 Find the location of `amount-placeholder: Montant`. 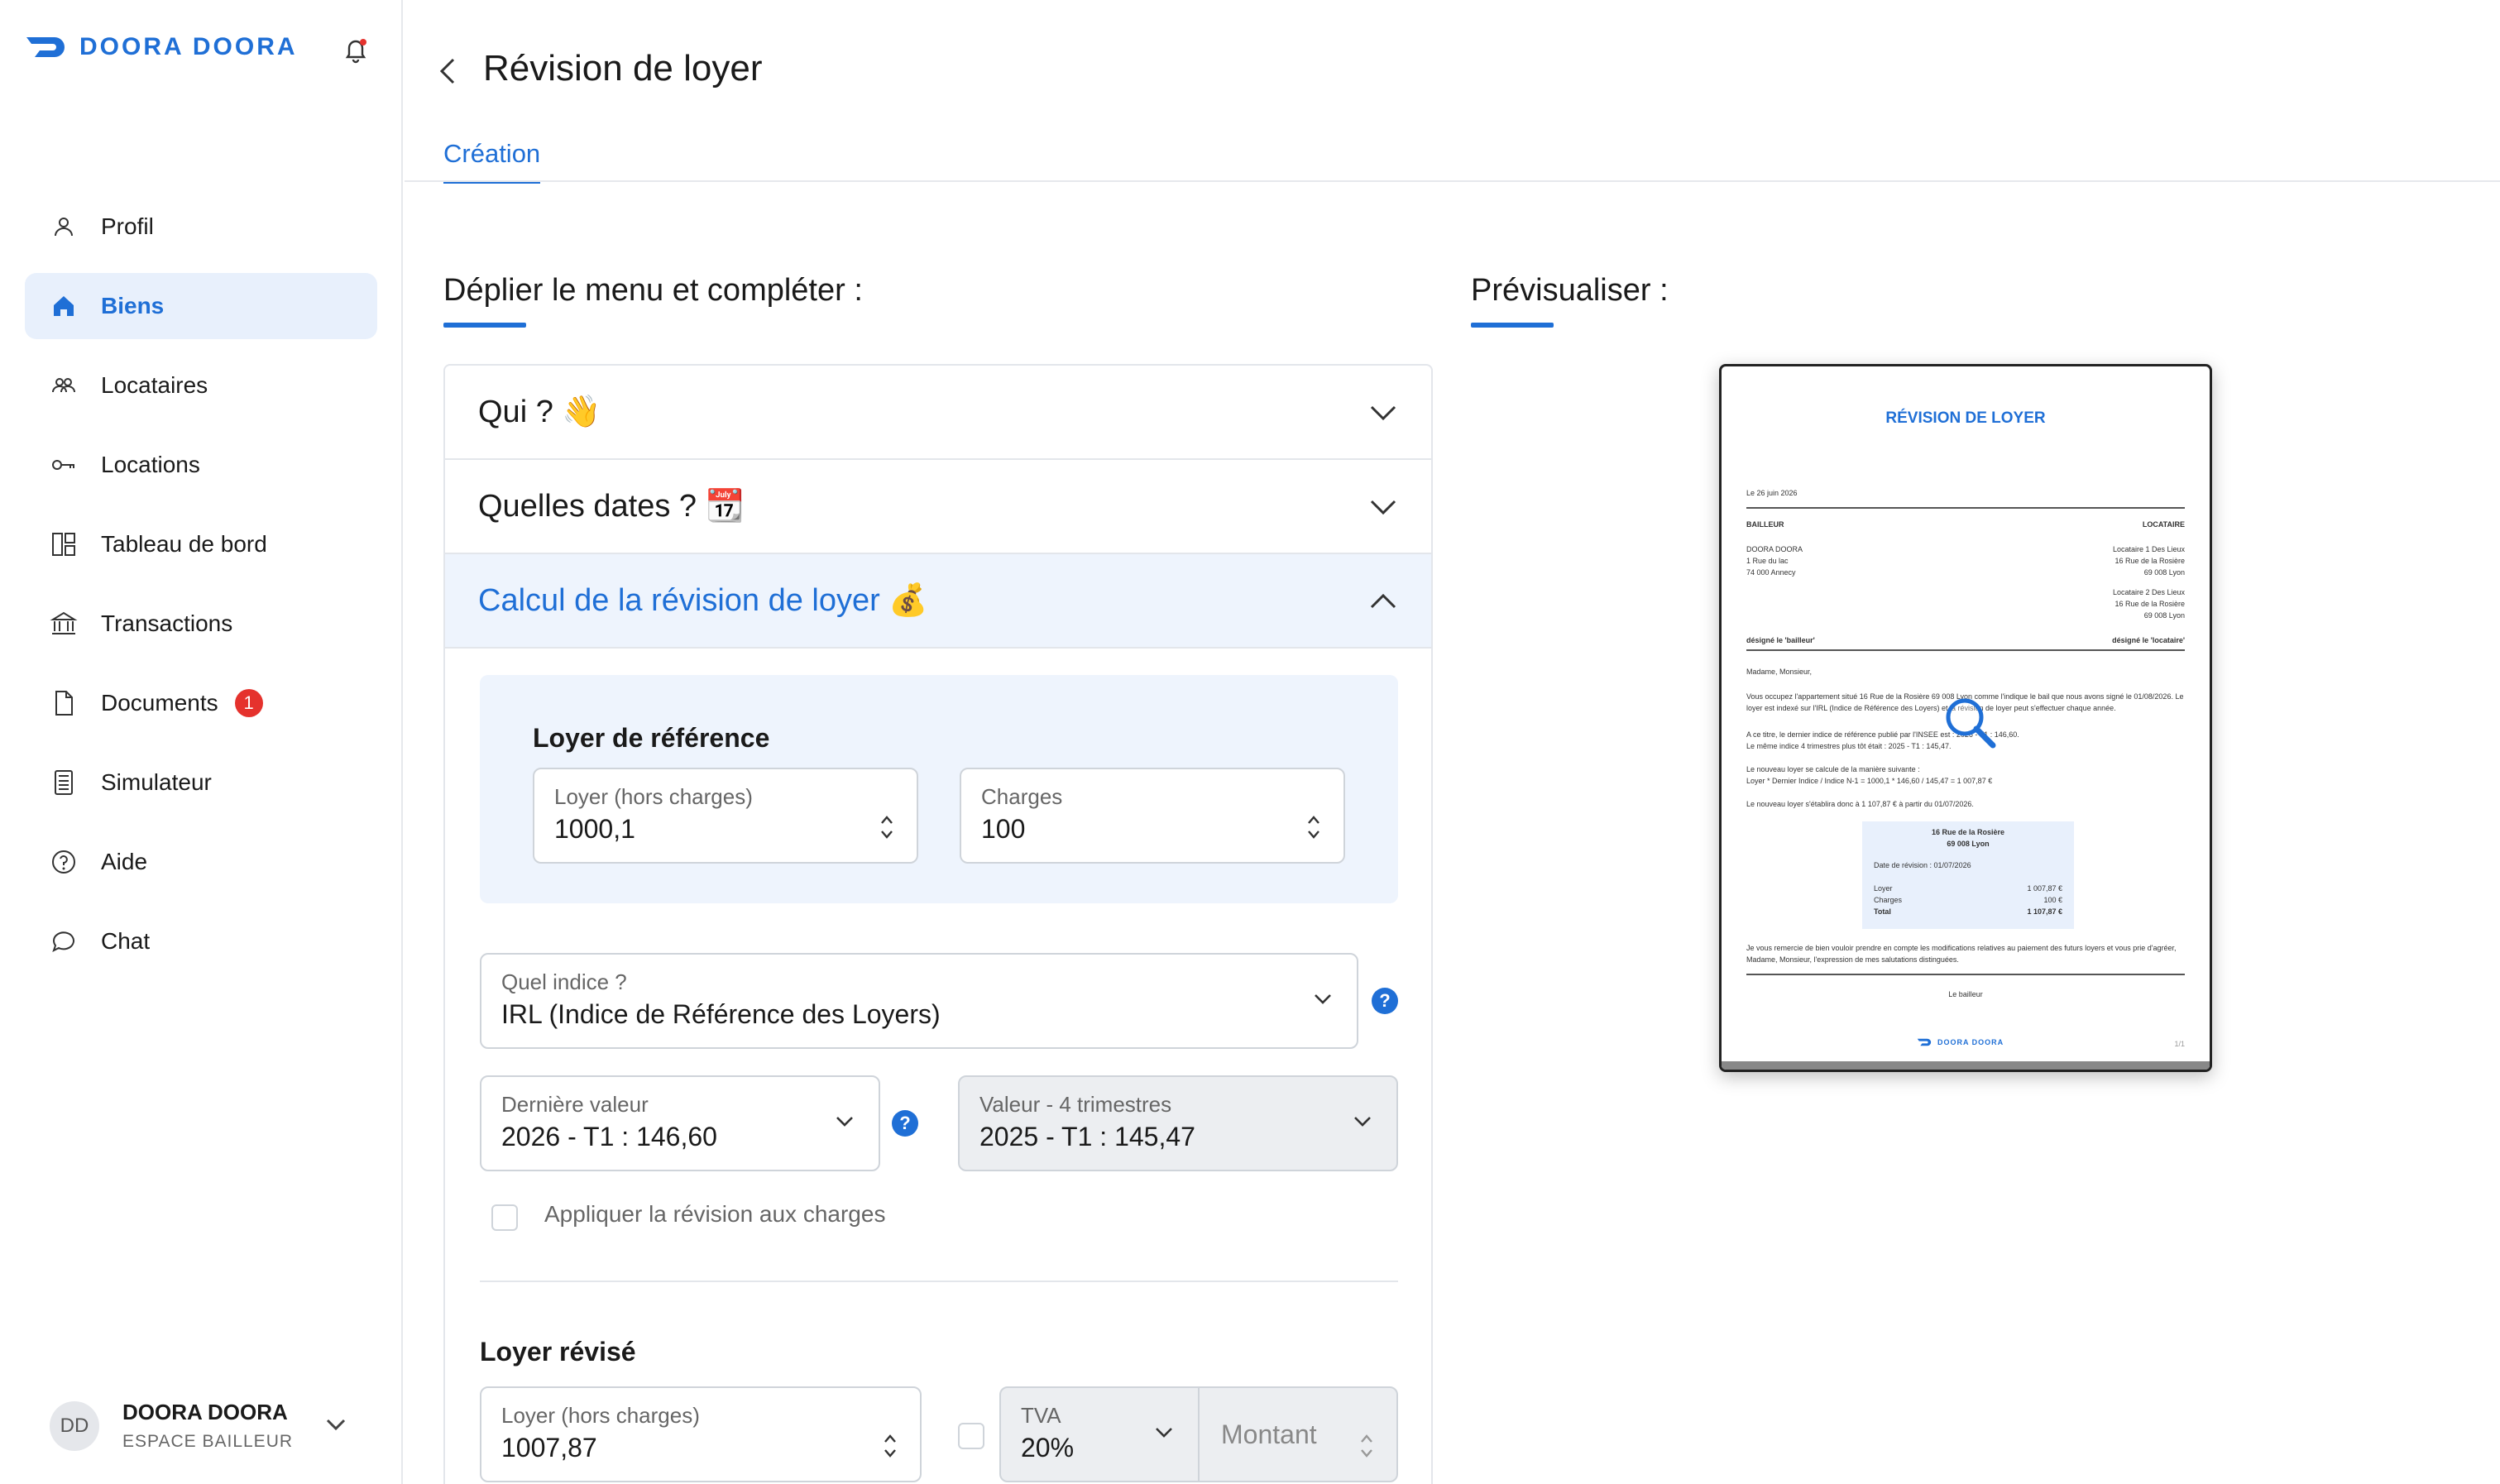

amount-placeholder: Montant is located at coordinates (1269, 1434).